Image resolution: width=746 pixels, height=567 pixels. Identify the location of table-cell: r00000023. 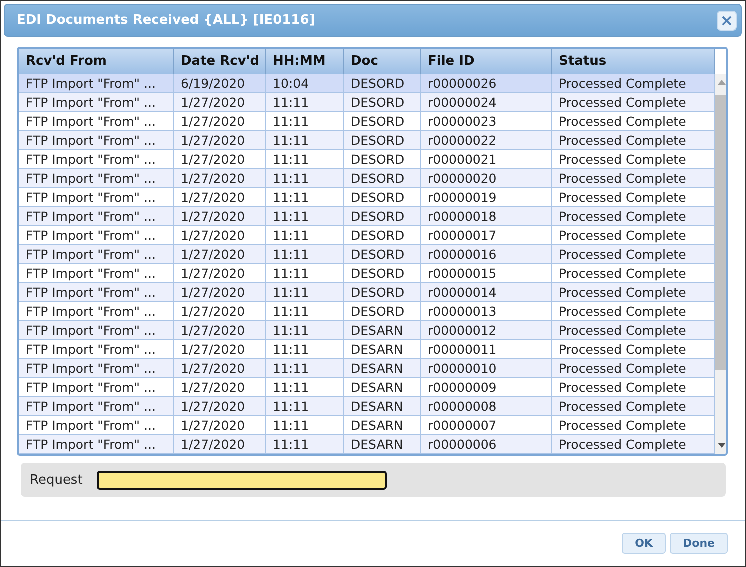
(486, 121).